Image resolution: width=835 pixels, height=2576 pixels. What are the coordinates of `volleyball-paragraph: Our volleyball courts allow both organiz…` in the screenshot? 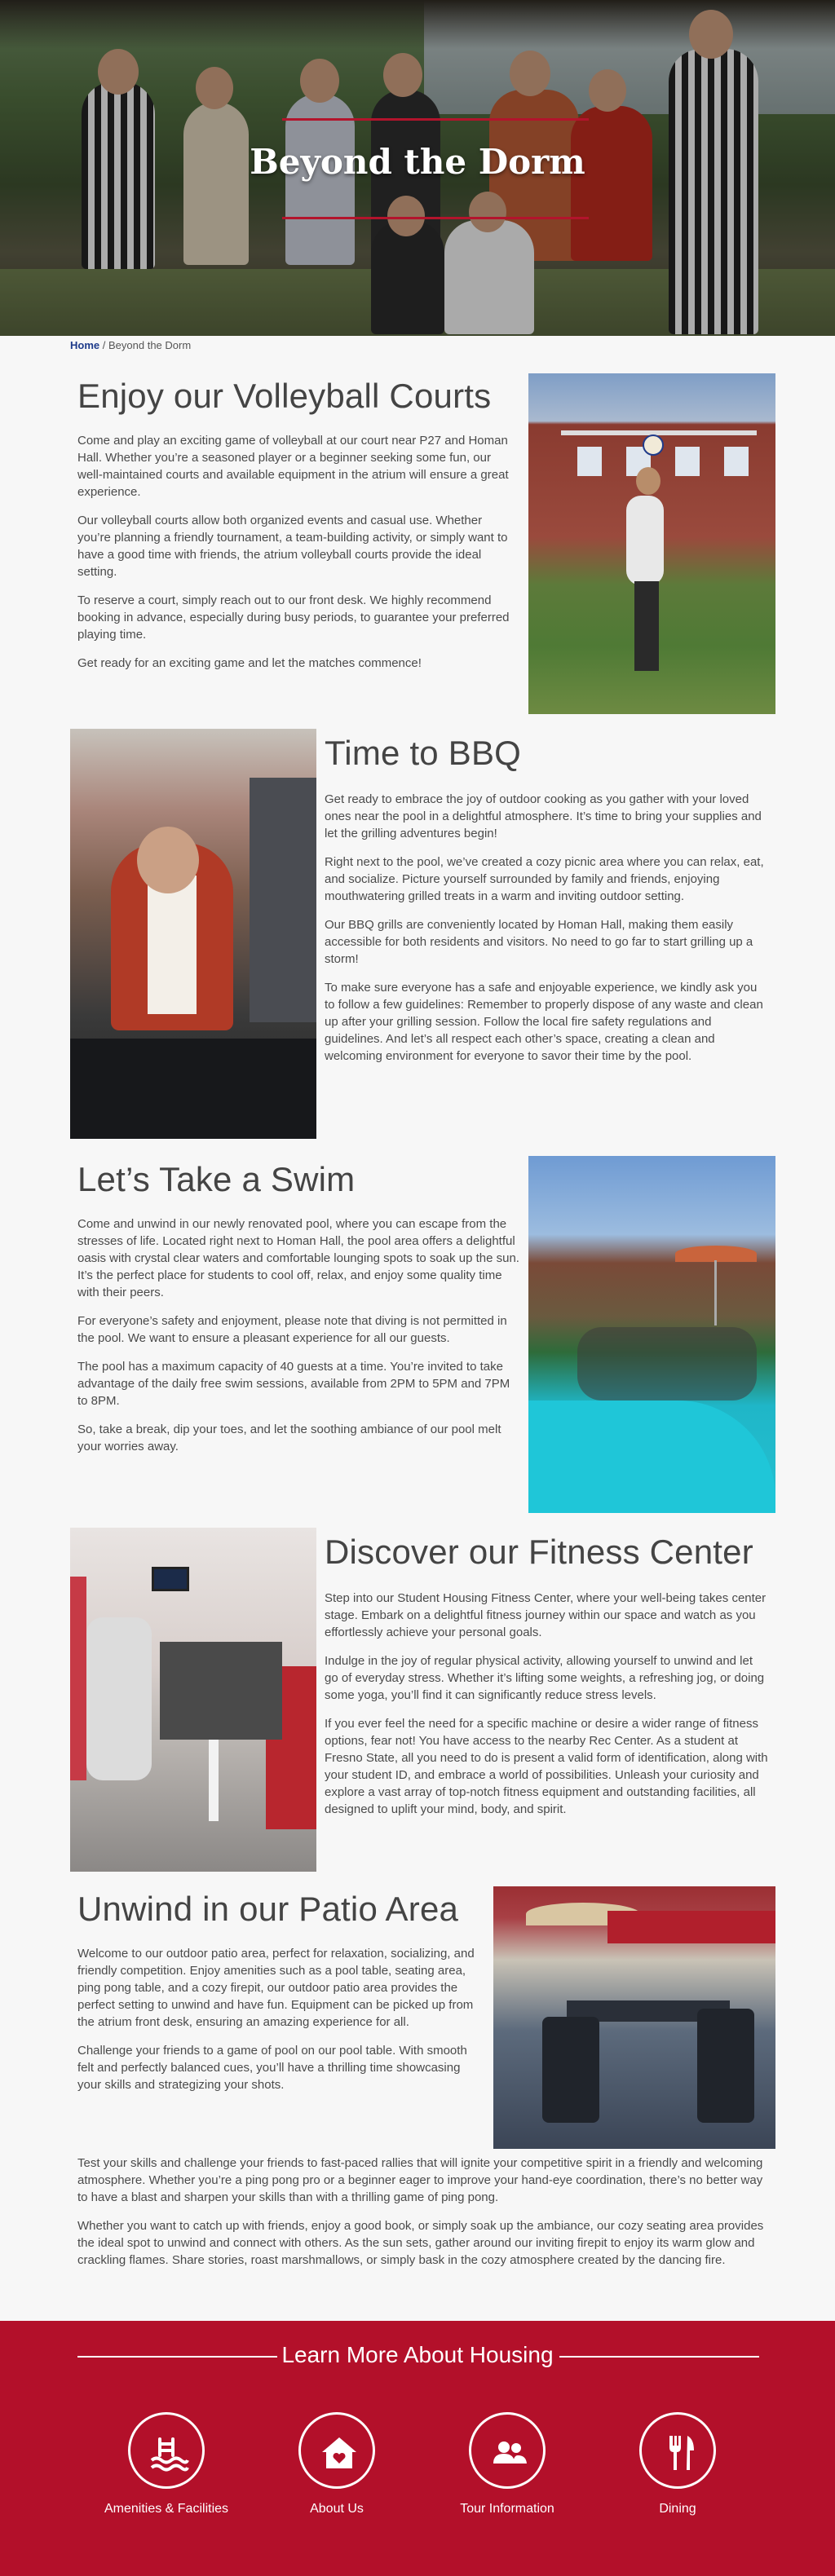 It's located at (292, 546).